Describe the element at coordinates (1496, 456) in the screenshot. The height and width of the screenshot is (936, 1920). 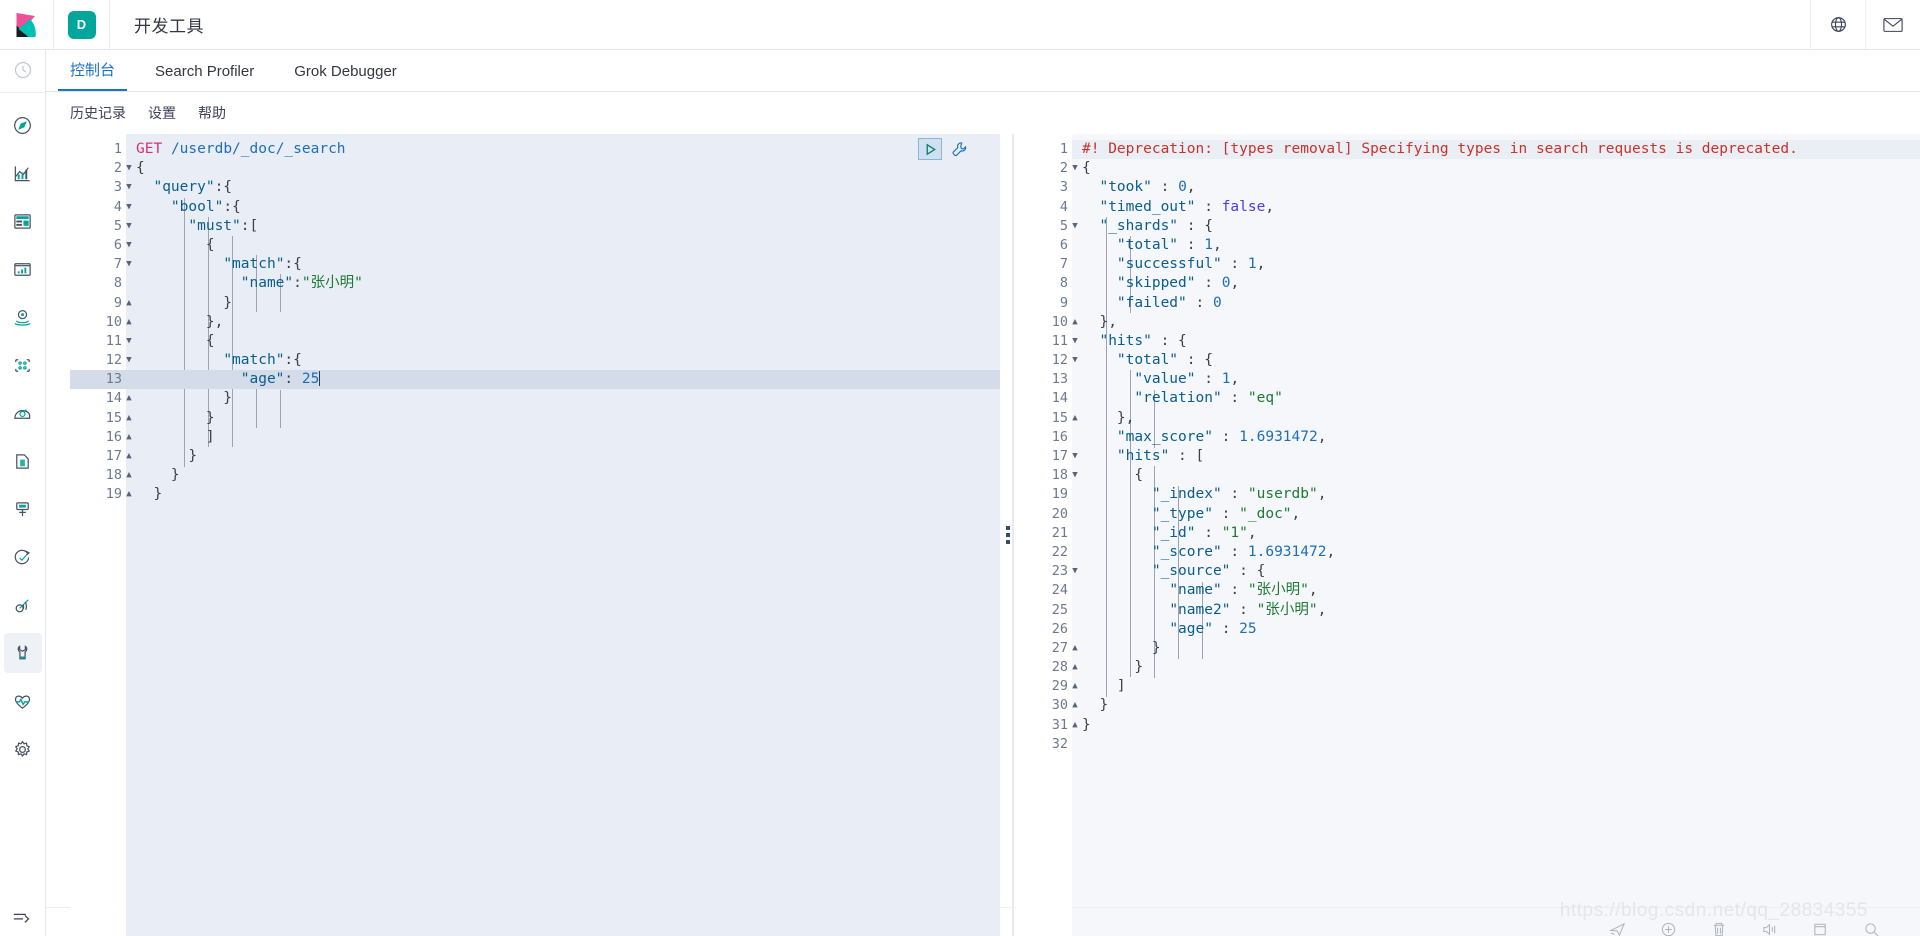
I see `code-line: "hits" : [` at that location.